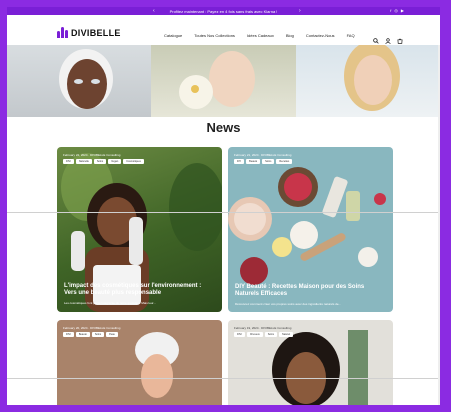 The height and width of the screenshot is (412, 451). I want to click on header-icons, so click(388, 37).